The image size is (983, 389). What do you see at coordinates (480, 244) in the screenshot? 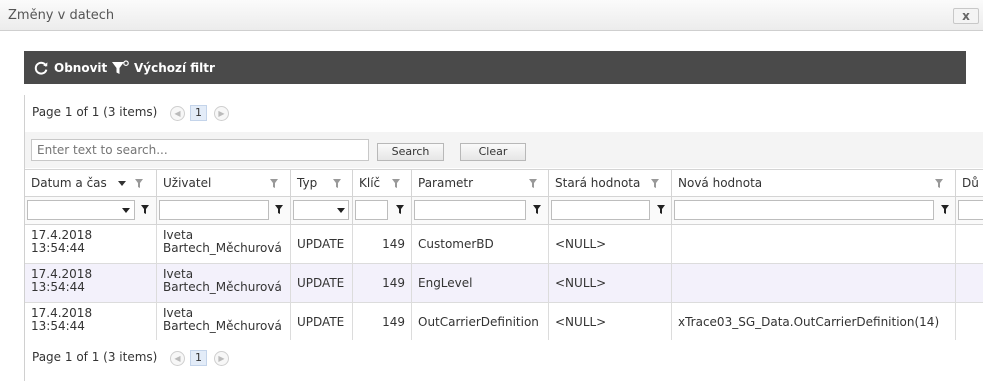
I see `cell-parameter: CustomerBD` at bounding box center [480, 244].